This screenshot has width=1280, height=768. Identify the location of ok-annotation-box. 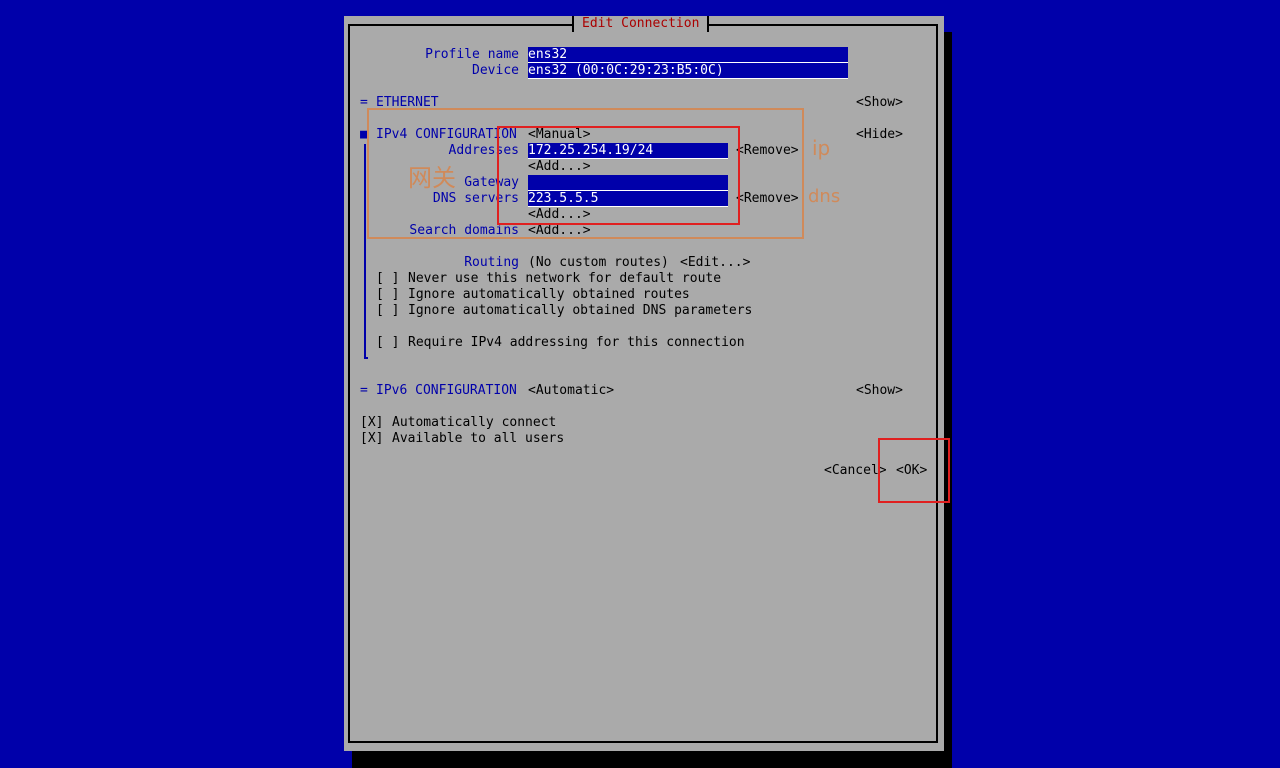
(914, 470).